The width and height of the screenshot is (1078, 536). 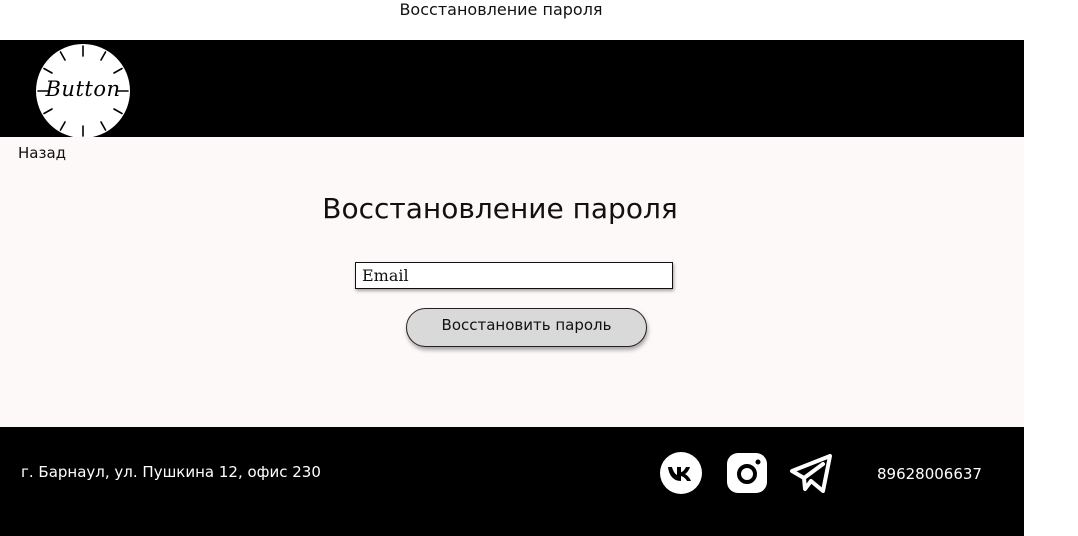 I want to click on instagram-icon, so click(x=747, y=473).